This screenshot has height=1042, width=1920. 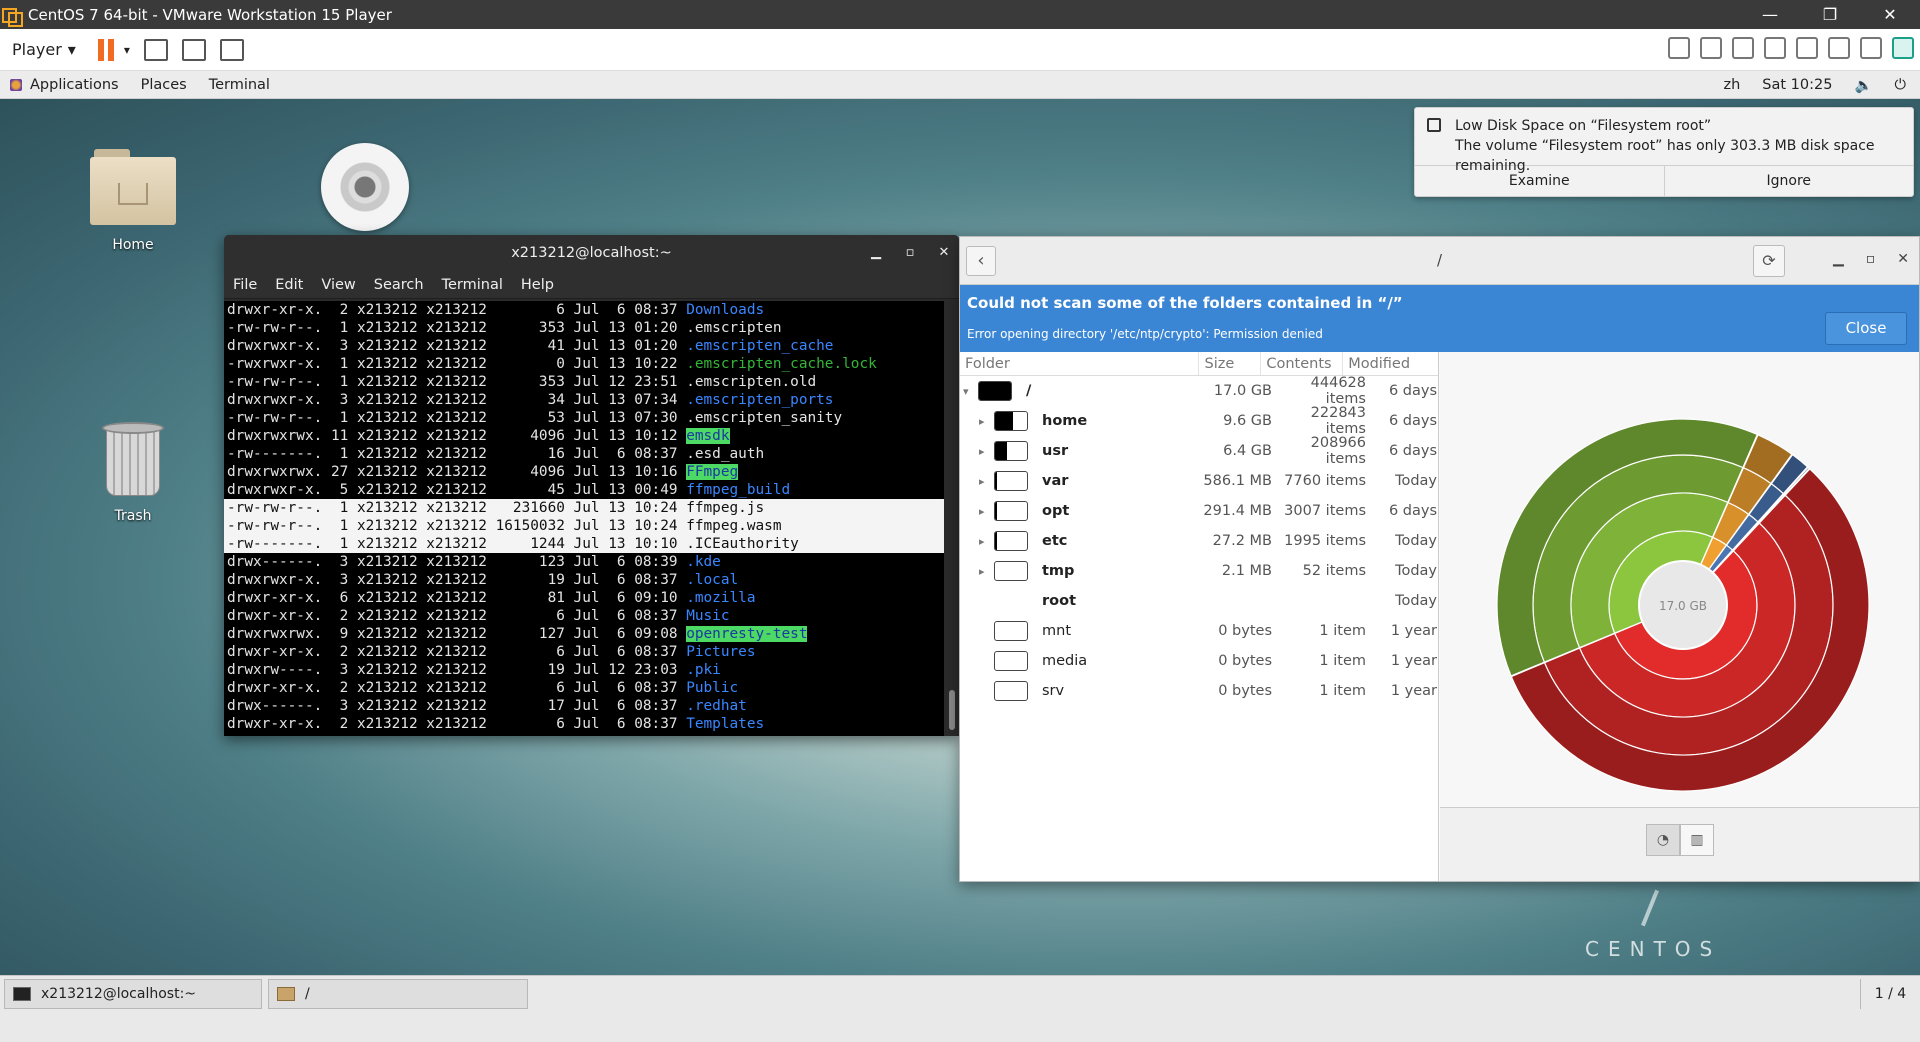 What do you see at coordinates (231, 49) in the screenshot?
I see `unity-icon` at bounding box center [231, 49].